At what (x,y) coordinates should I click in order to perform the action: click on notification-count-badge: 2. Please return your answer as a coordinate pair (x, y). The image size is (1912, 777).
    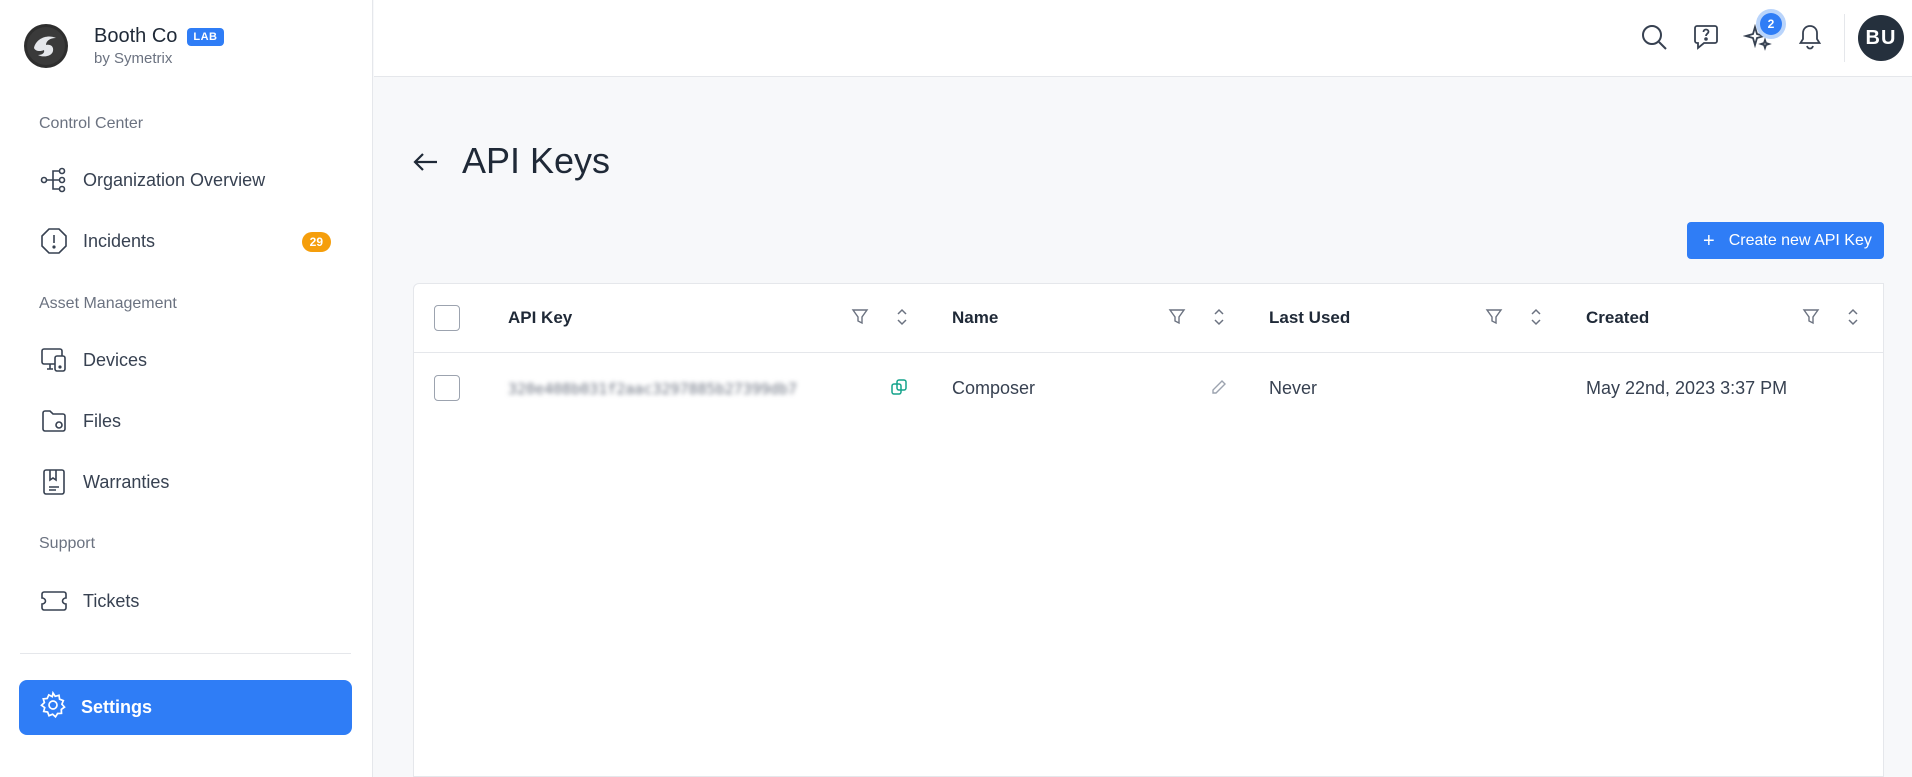
    Looking at the image, I should click on (1771, 24).